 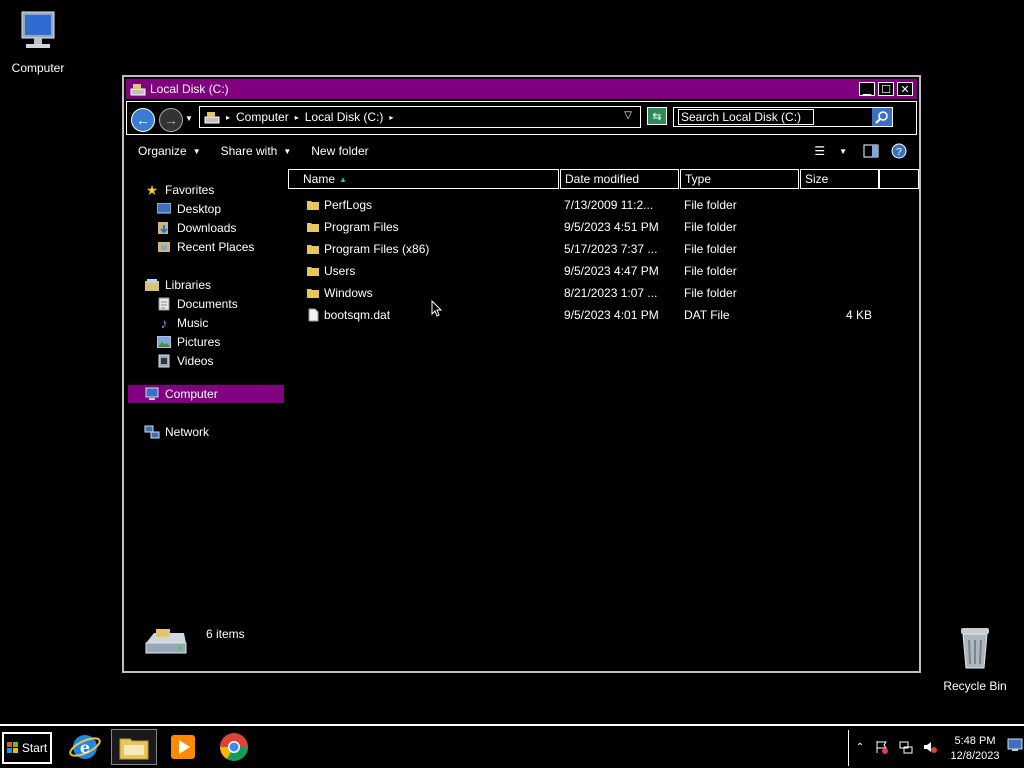 I want to click on column-header-type: Type, so click(x=739, y=179).